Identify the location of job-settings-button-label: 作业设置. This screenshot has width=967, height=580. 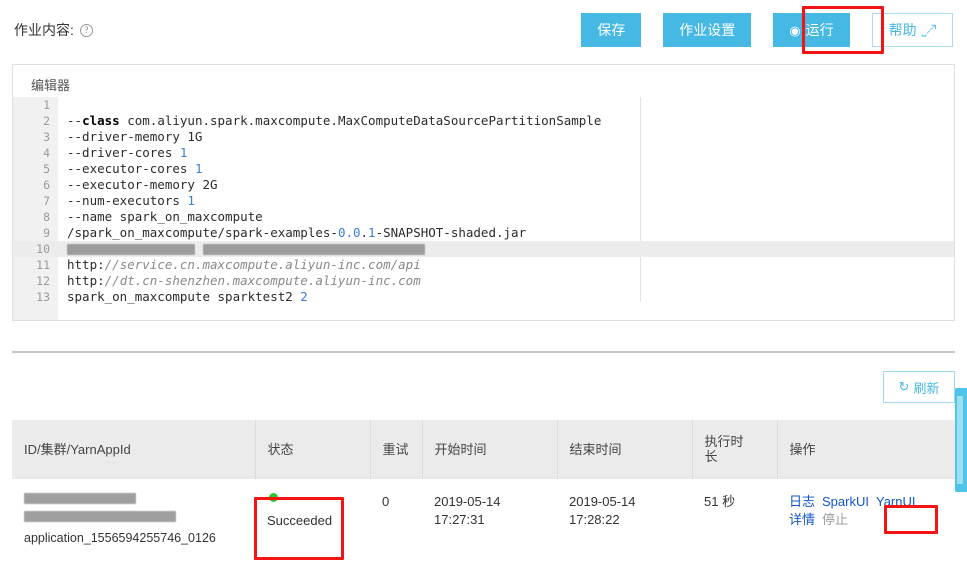
(707, 30).